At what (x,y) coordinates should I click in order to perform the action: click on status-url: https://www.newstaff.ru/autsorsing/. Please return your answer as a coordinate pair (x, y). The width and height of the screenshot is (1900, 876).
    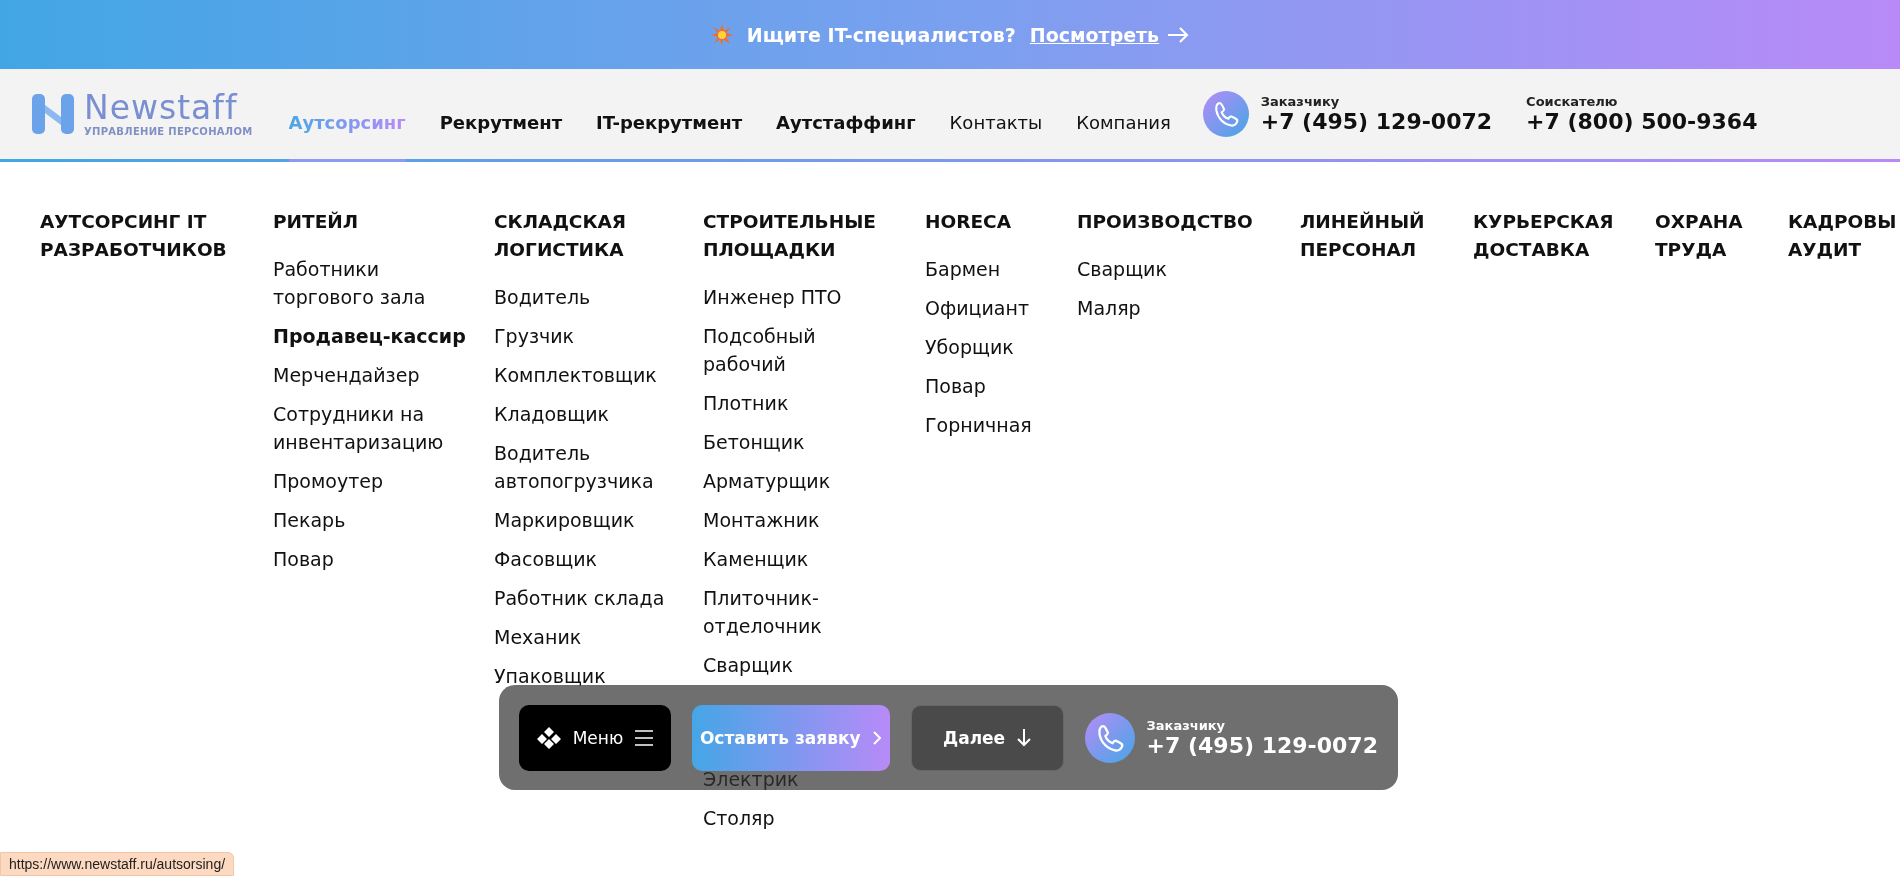
    Looking at the image, I should click on (117, 864).